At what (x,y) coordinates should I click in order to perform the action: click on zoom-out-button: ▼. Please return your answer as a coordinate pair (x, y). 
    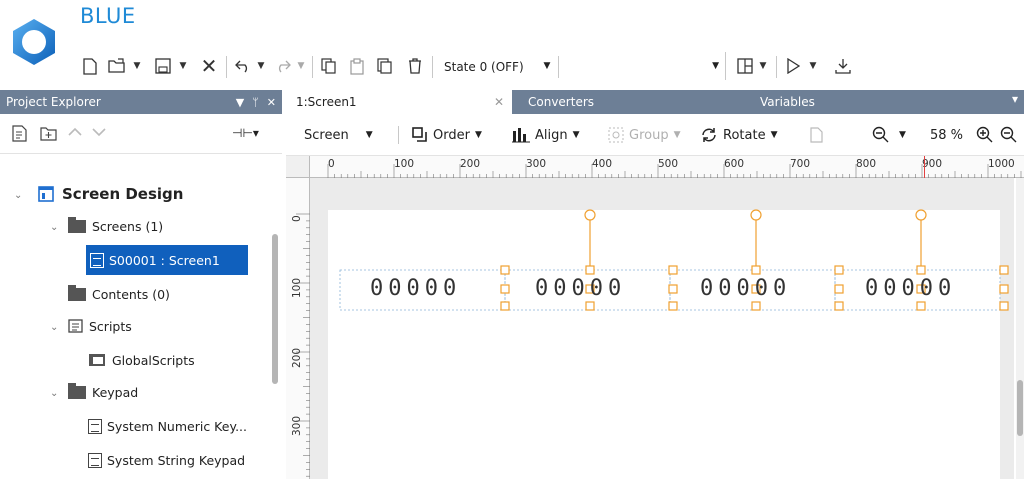
    Looking at the image, I should click on (889, 135).